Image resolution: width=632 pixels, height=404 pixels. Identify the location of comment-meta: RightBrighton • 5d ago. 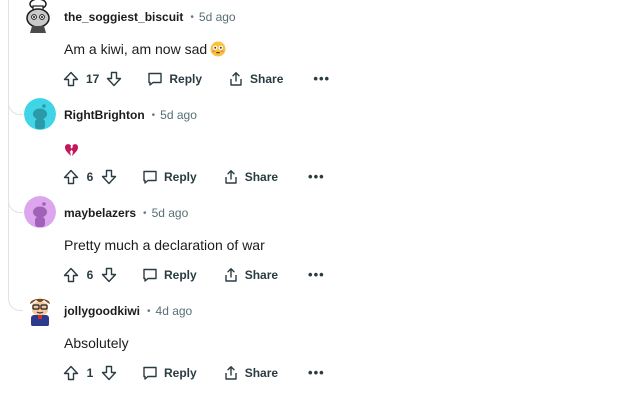
(130, 115).